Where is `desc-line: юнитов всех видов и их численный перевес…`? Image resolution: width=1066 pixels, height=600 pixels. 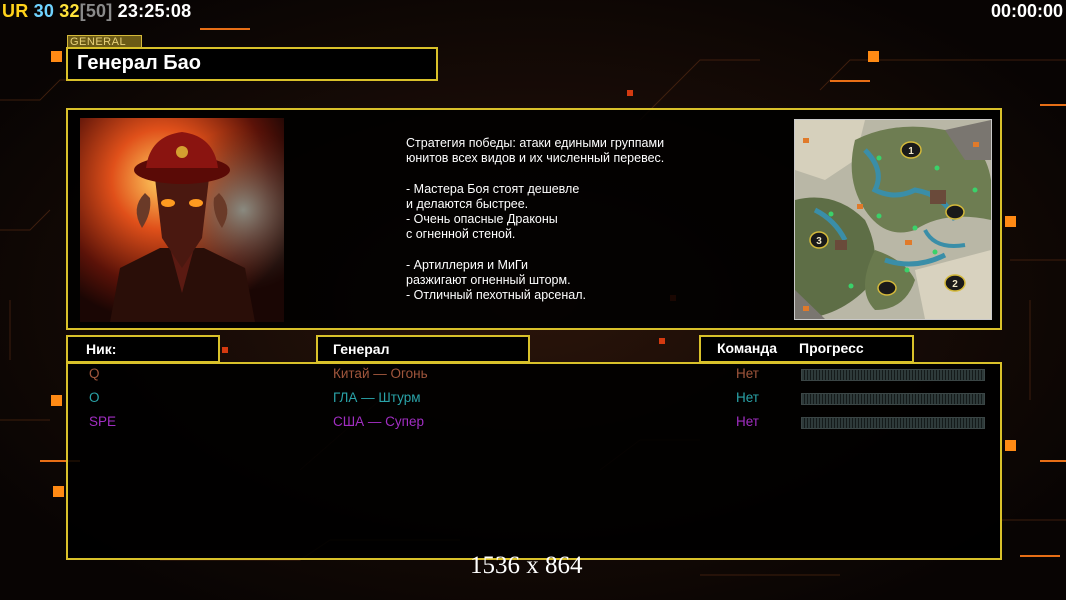
desc-line: юнитов всех видов и их численный перевес… is located at coordinates (535, 158).